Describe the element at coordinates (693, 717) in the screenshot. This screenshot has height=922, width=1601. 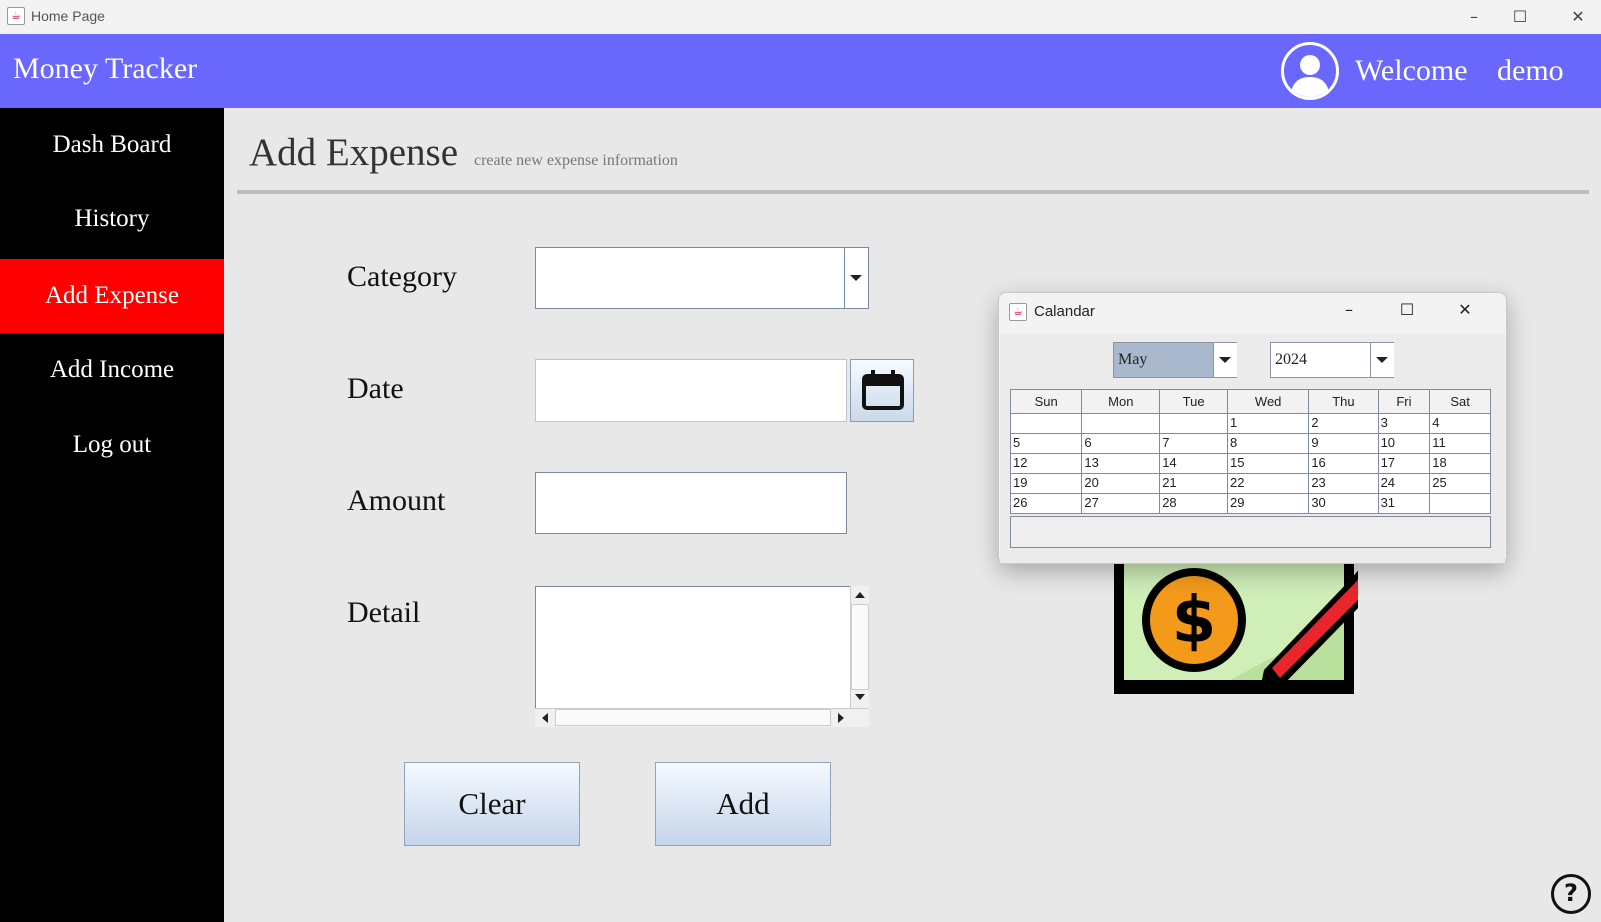
I see `scroll-h-thumb` at that location.